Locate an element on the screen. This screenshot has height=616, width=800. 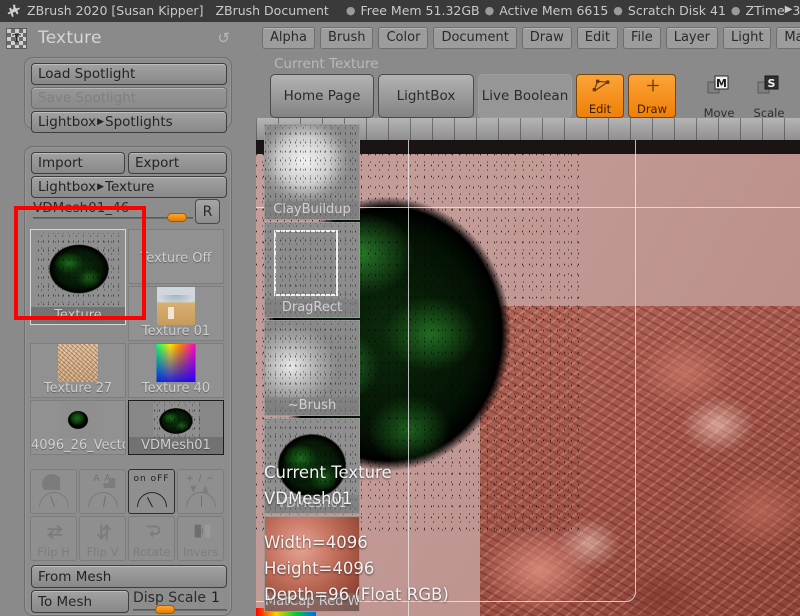
texture-cell-label: Texture Off is located at coordinates (176, 258).